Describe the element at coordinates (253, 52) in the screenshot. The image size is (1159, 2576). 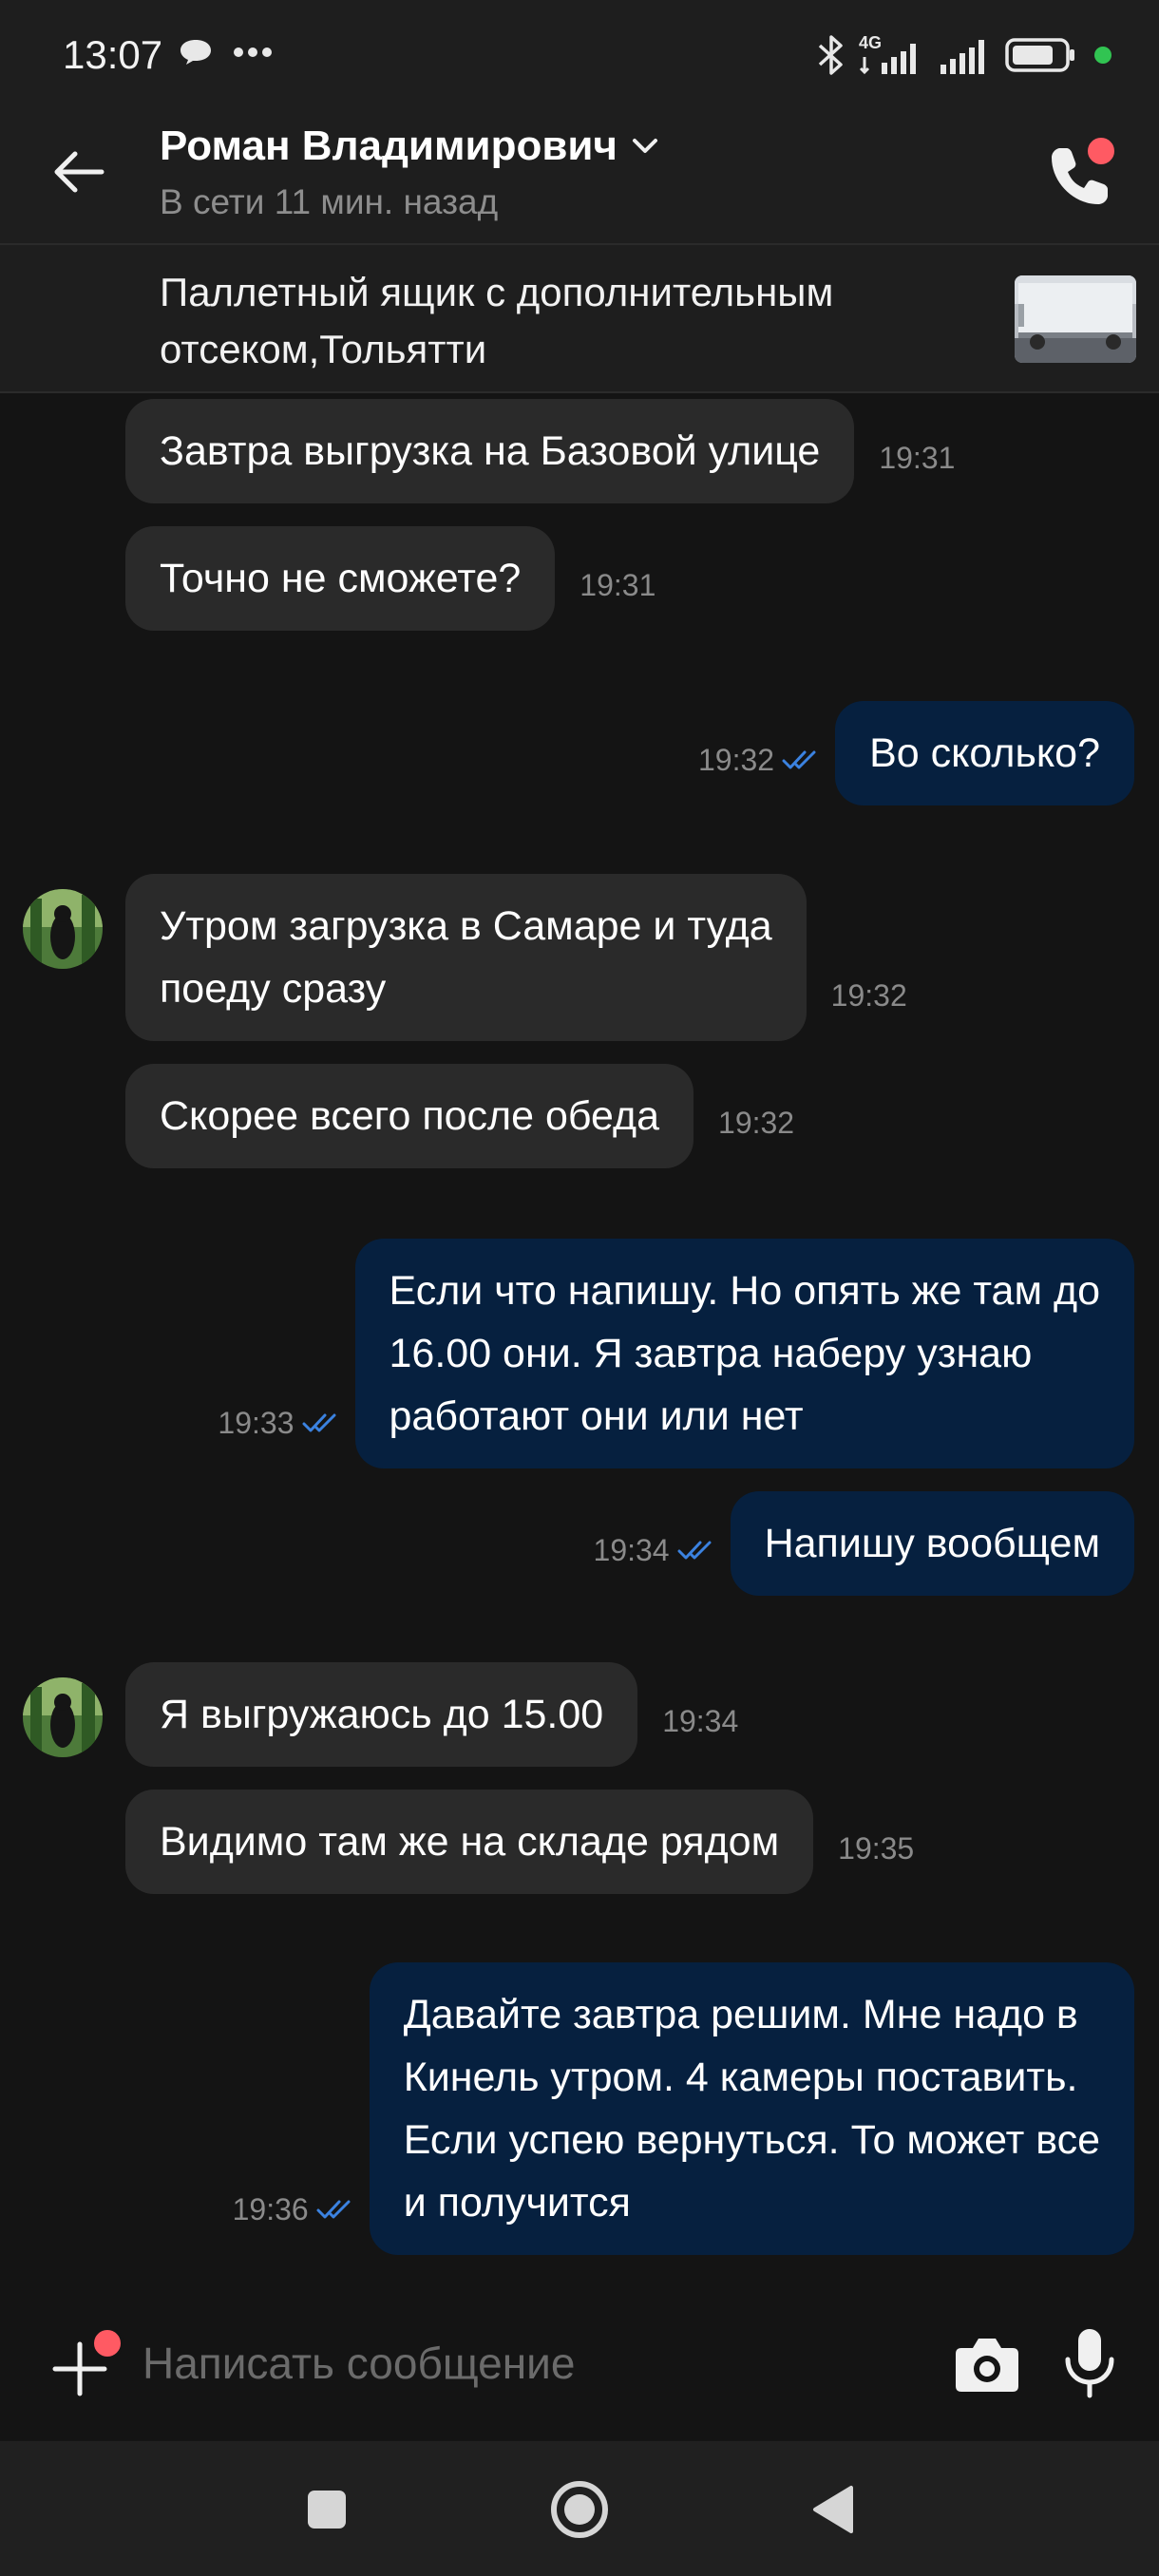
I see `more-dots-icon` at that location.